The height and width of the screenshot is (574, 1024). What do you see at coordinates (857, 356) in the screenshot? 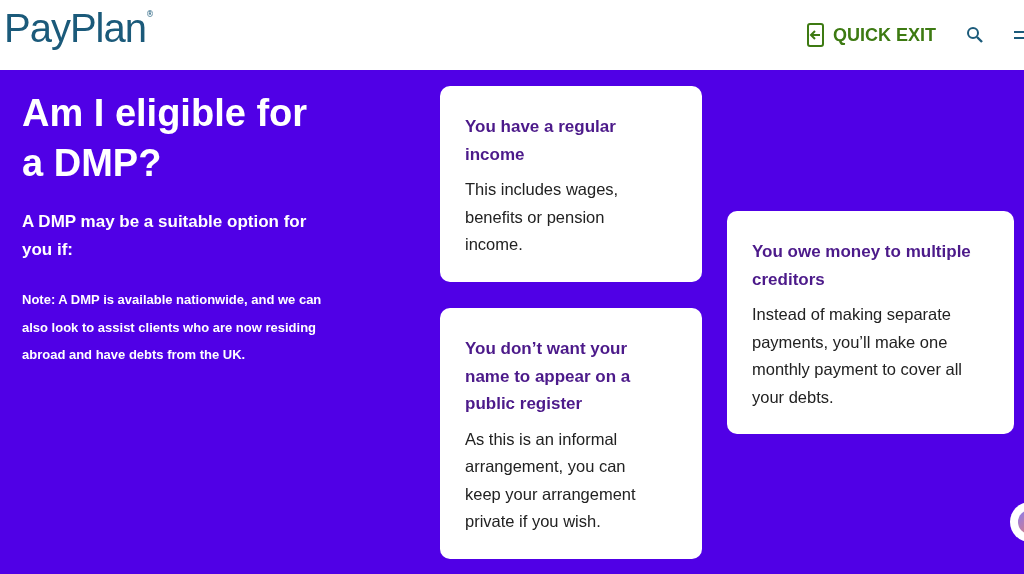
I see `card-text: Instead of making separate payments, you’ll make one monthly payment to cover all your debts.` at bounding box center [857, 356].